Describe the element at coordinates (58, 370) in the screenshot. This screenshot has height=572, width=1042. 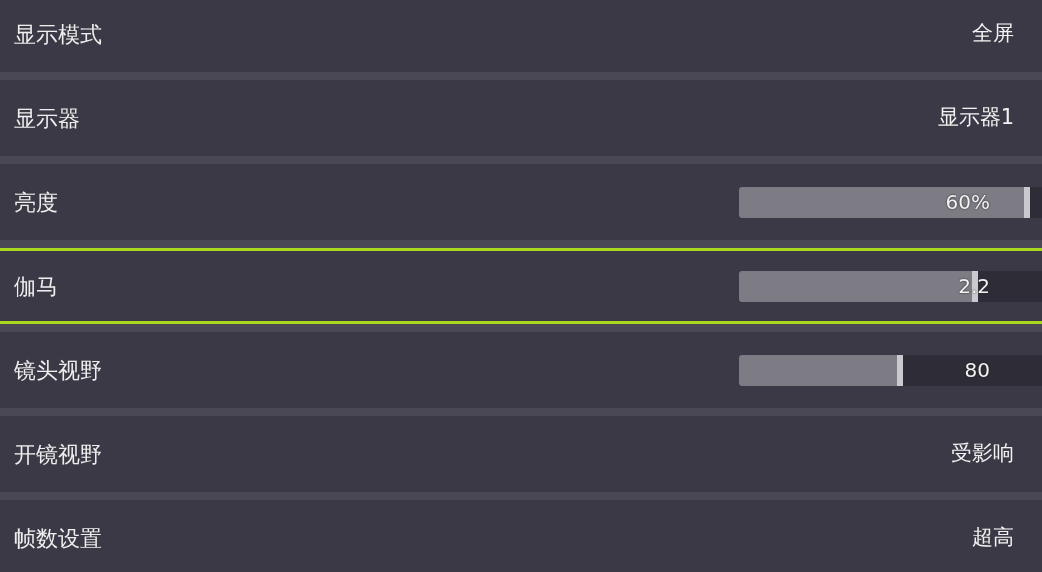
I see `setting-label: 镜头视野` at that location.